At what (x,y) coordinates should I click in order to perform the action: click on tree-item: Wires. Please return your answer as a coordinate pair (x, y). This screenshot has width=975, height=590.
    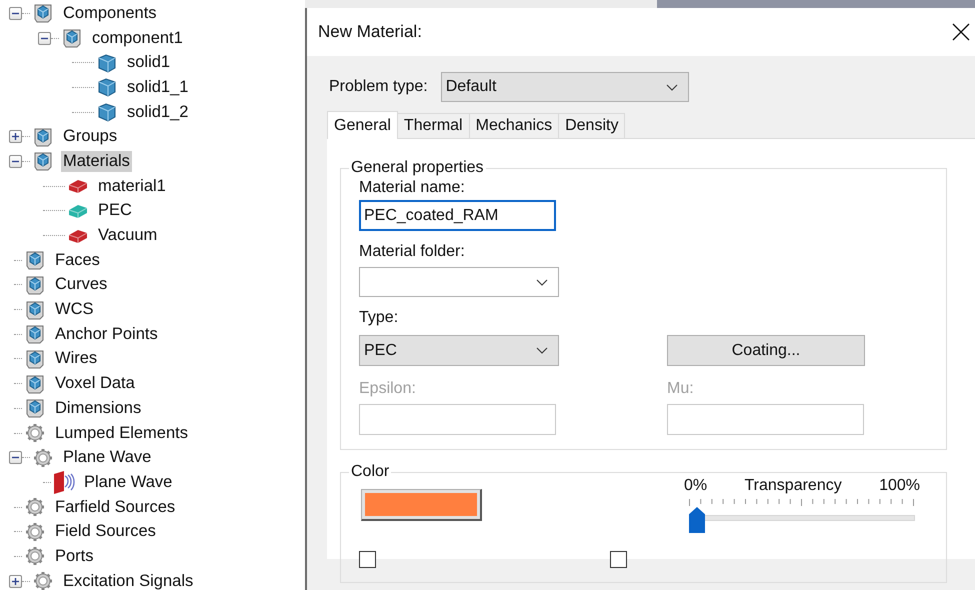
    Looking at the image, I should click on (76, 359).